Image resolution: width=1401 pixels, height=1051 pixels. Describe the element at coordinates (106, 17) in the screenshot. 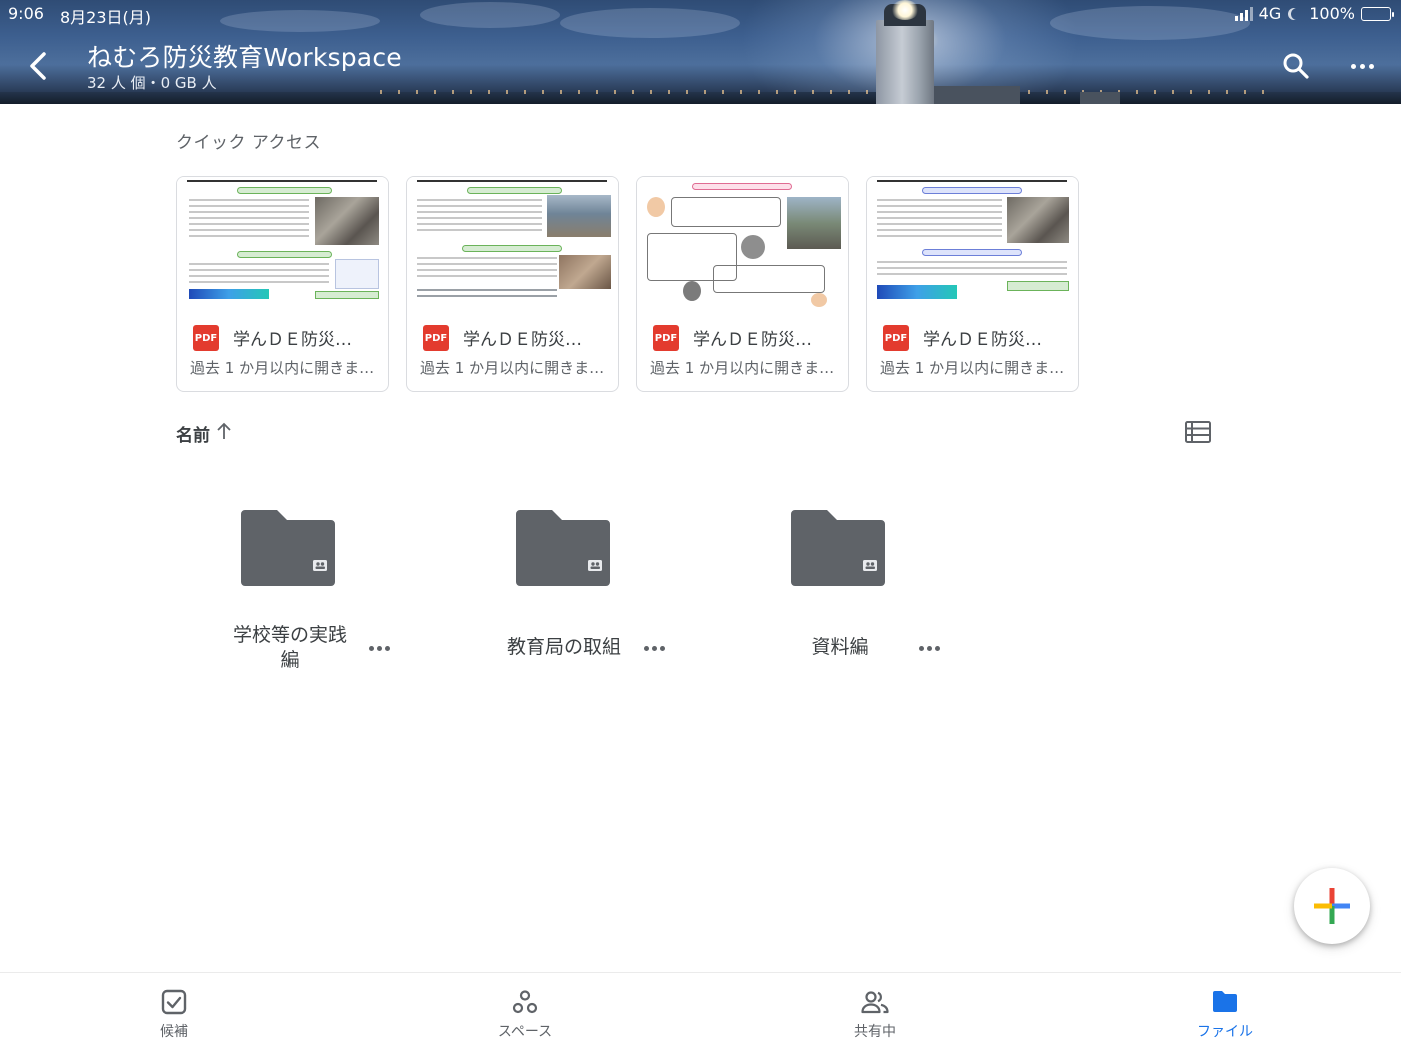

I see `status-date: 8月23日(月)` at that location.